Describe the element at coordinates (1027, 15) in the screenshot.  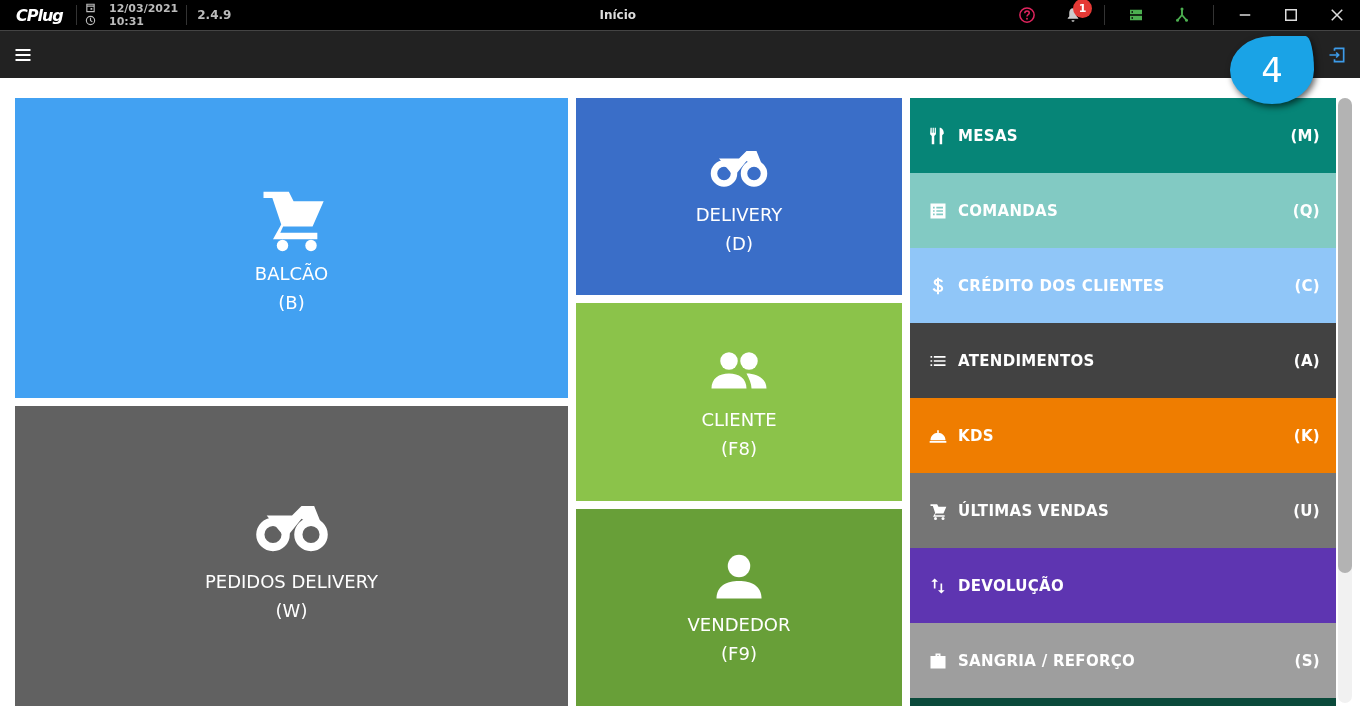
I see `help-icon` at that location.